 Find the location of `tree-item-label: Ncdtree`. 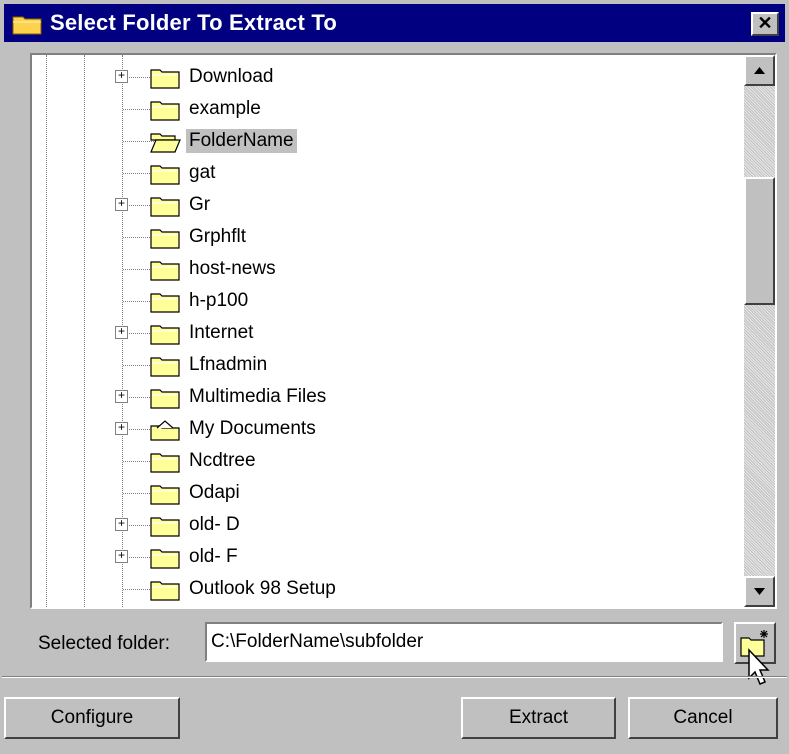

tree-item-label: Ncdtree is located at coordinates (222, 460).